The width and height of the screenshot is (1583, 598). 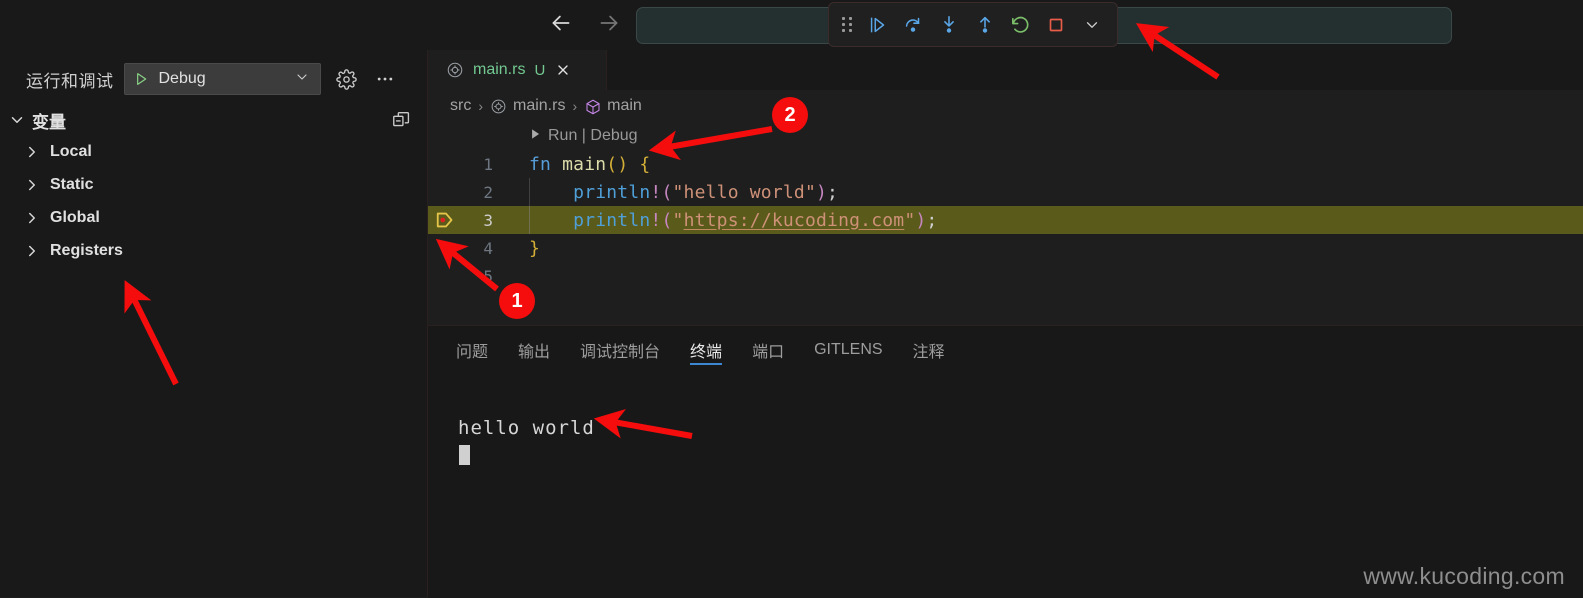 I want to click on tab-filename: main.rs, so click(x=499, y=69).